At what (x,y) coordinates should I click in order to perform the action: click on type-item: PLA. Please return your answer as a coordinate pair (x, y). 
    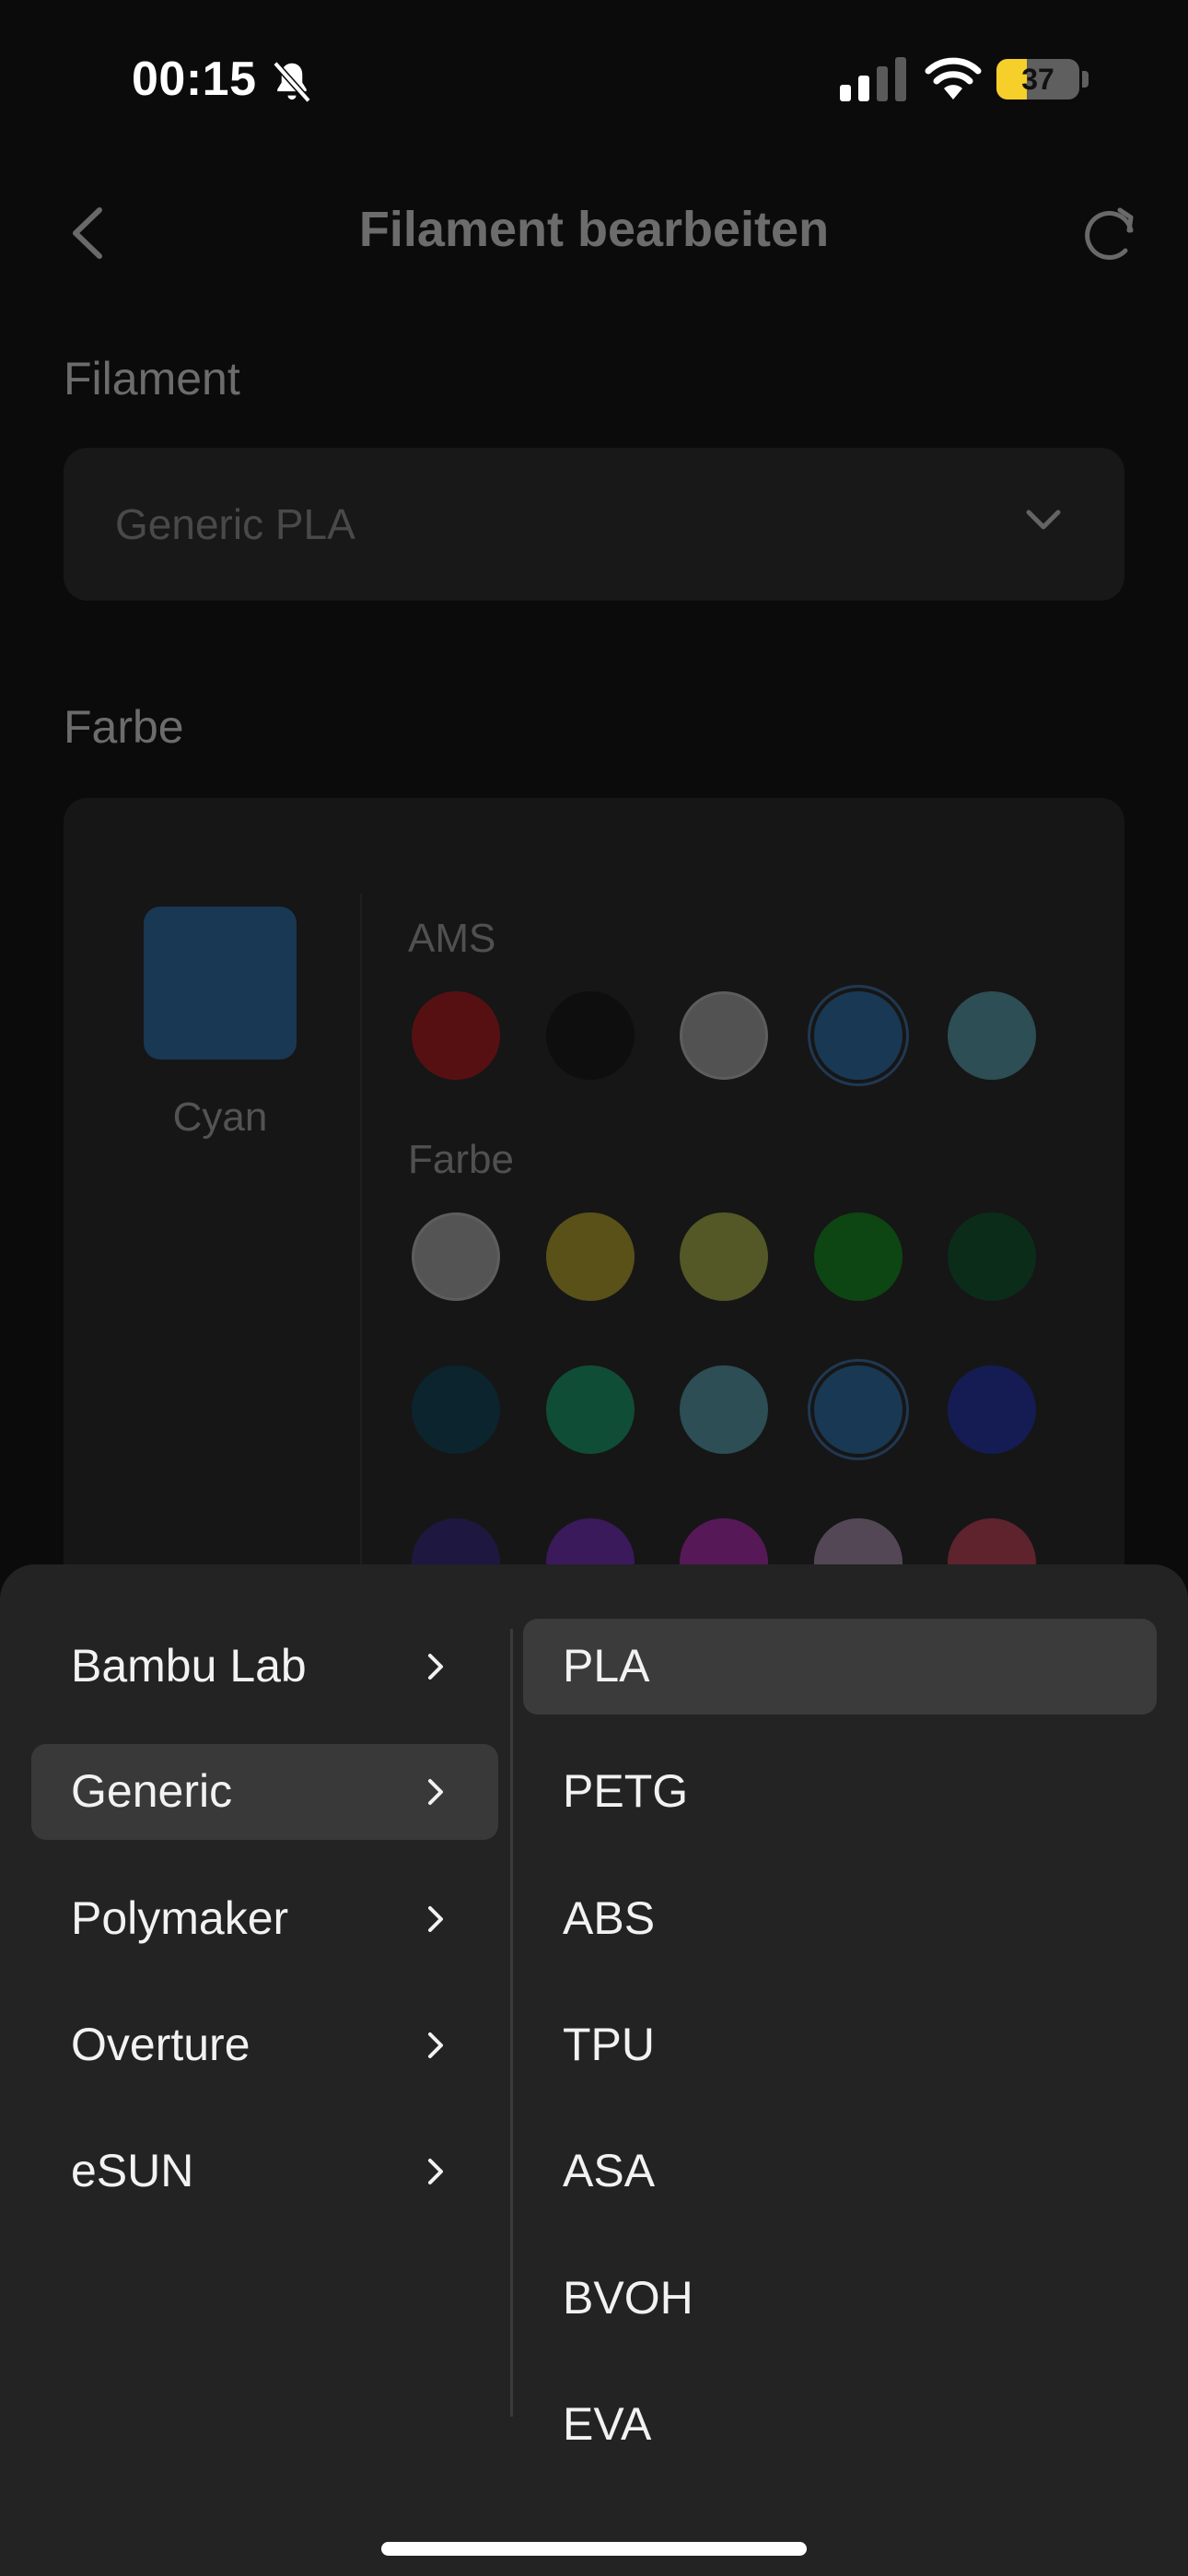
    Looking at the image, I should click on (840, 1667).